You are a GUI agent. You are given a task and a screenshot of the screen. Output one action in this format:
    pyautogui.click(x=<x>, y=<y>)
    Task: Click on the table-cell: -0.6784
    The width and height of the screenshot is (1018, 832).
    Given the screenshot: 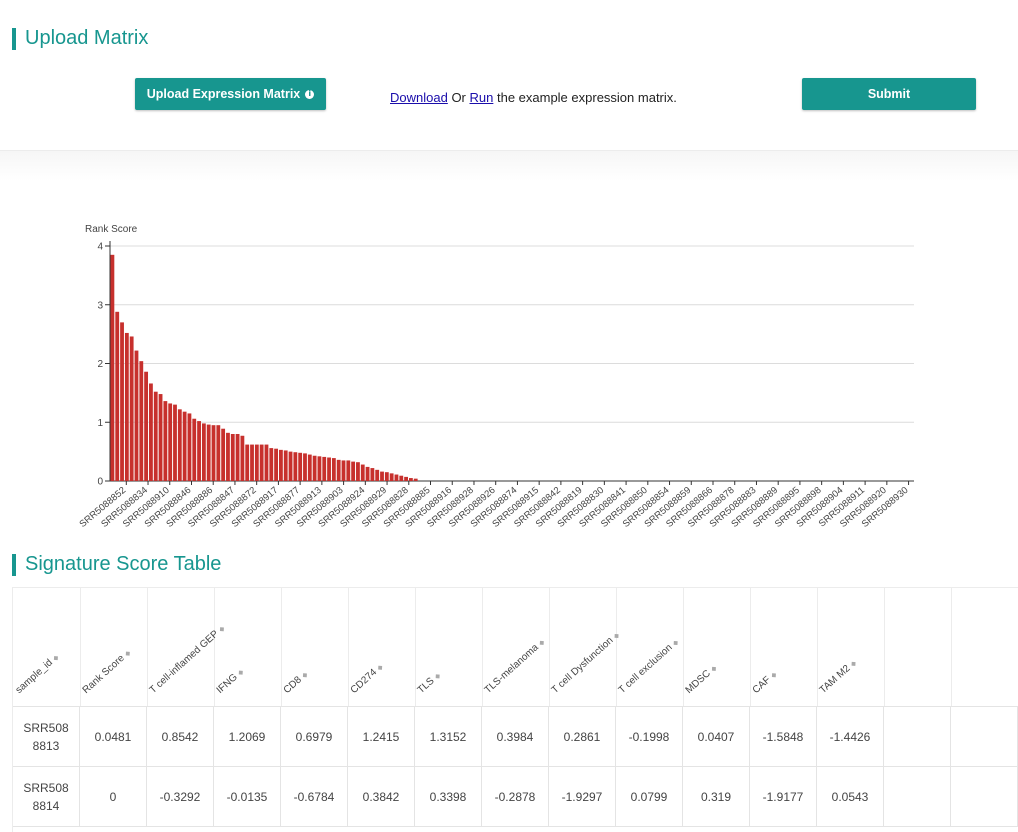 What is the action you would take?
    pyautogui.click(x=314, y=796)
    